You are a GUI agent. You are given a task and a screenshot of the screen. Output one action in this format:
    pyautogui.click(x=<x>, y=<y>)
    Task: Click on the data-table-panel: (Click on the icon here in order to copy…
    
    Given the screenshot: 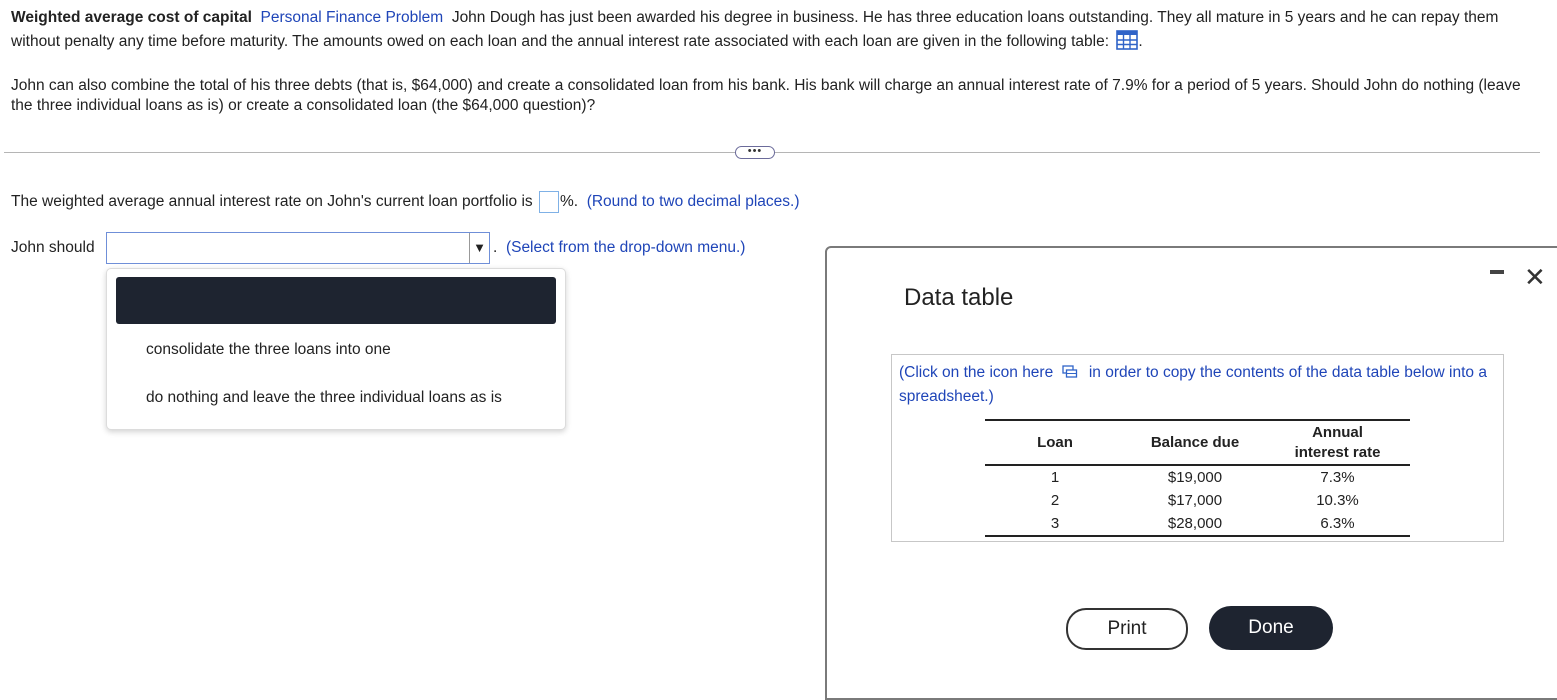 What is the action you would take?
    pyautogui.click(x=1197, y=448)
    